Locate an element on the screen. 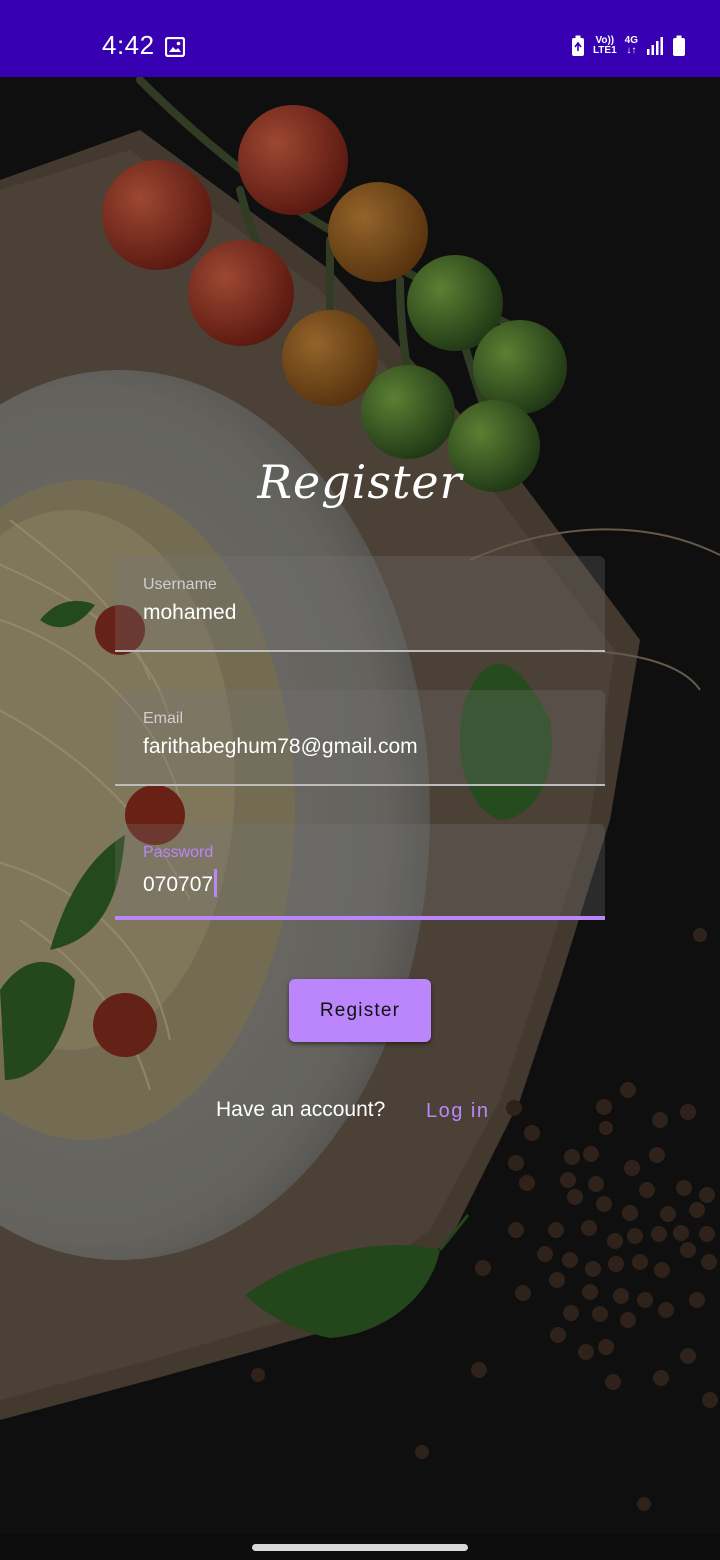 This screenshot has height=1560, width=720. password-field: Password 070707 is located at coordinates (360, 872).